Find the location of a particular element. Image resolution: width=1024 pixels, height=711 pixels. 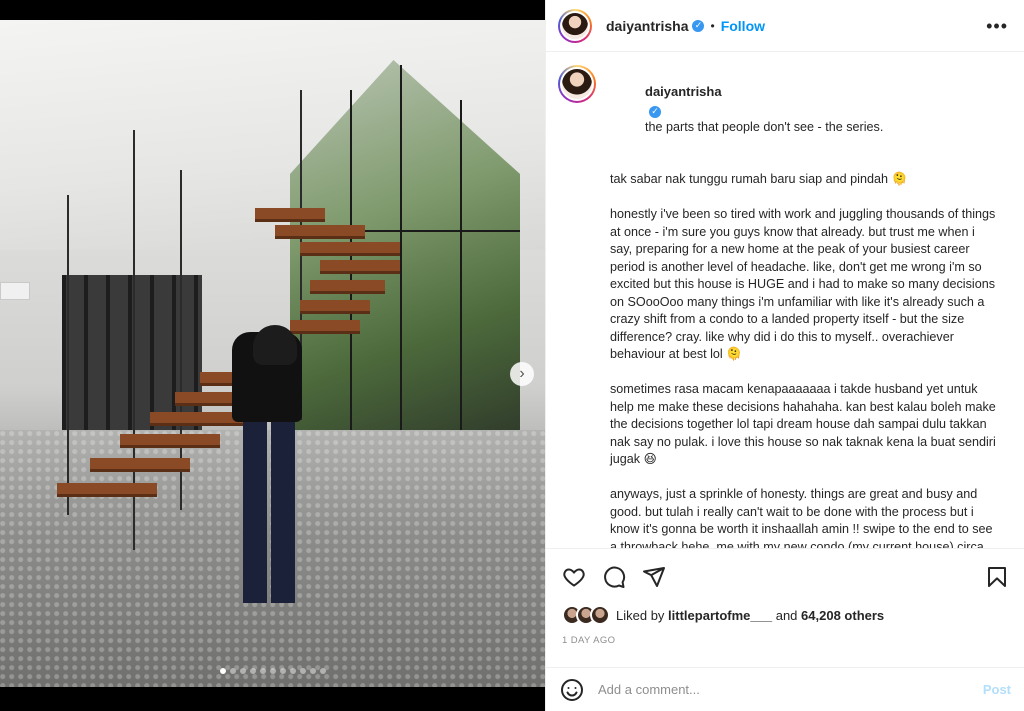

liker-avatar is located at coordinates (600, 615).